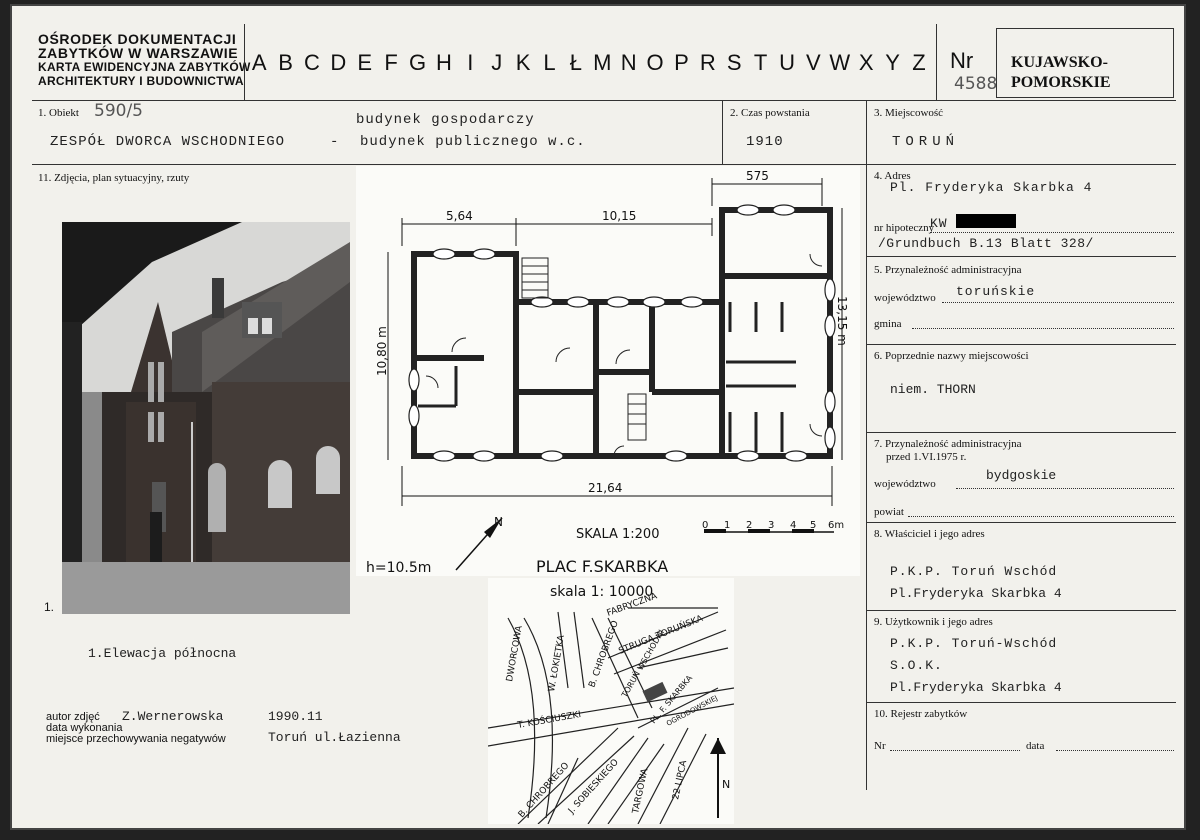 The height and width of the screenshot is (840, 1200). Describe the element at coordinates (617, 534) in the screenshot. I see `plan-scale-label: SKALA 1:200` at that location.